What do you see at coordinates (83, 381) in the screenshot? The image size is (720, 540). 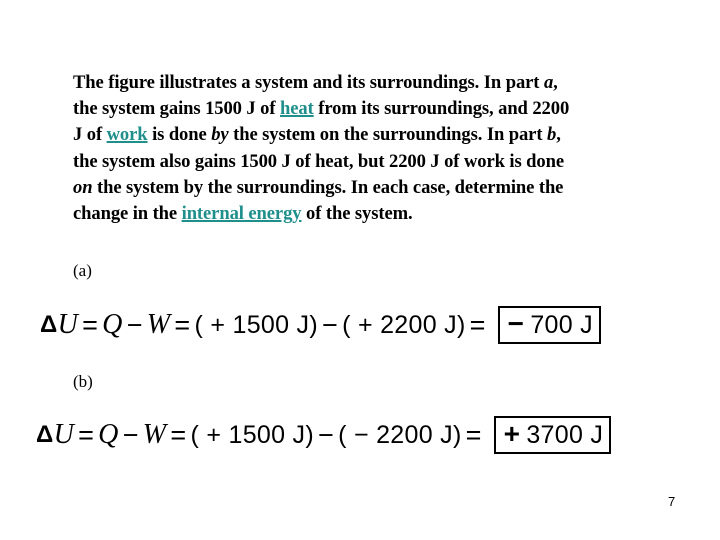 I see `part-b-label: (b)` at bounding box center [83, 381].